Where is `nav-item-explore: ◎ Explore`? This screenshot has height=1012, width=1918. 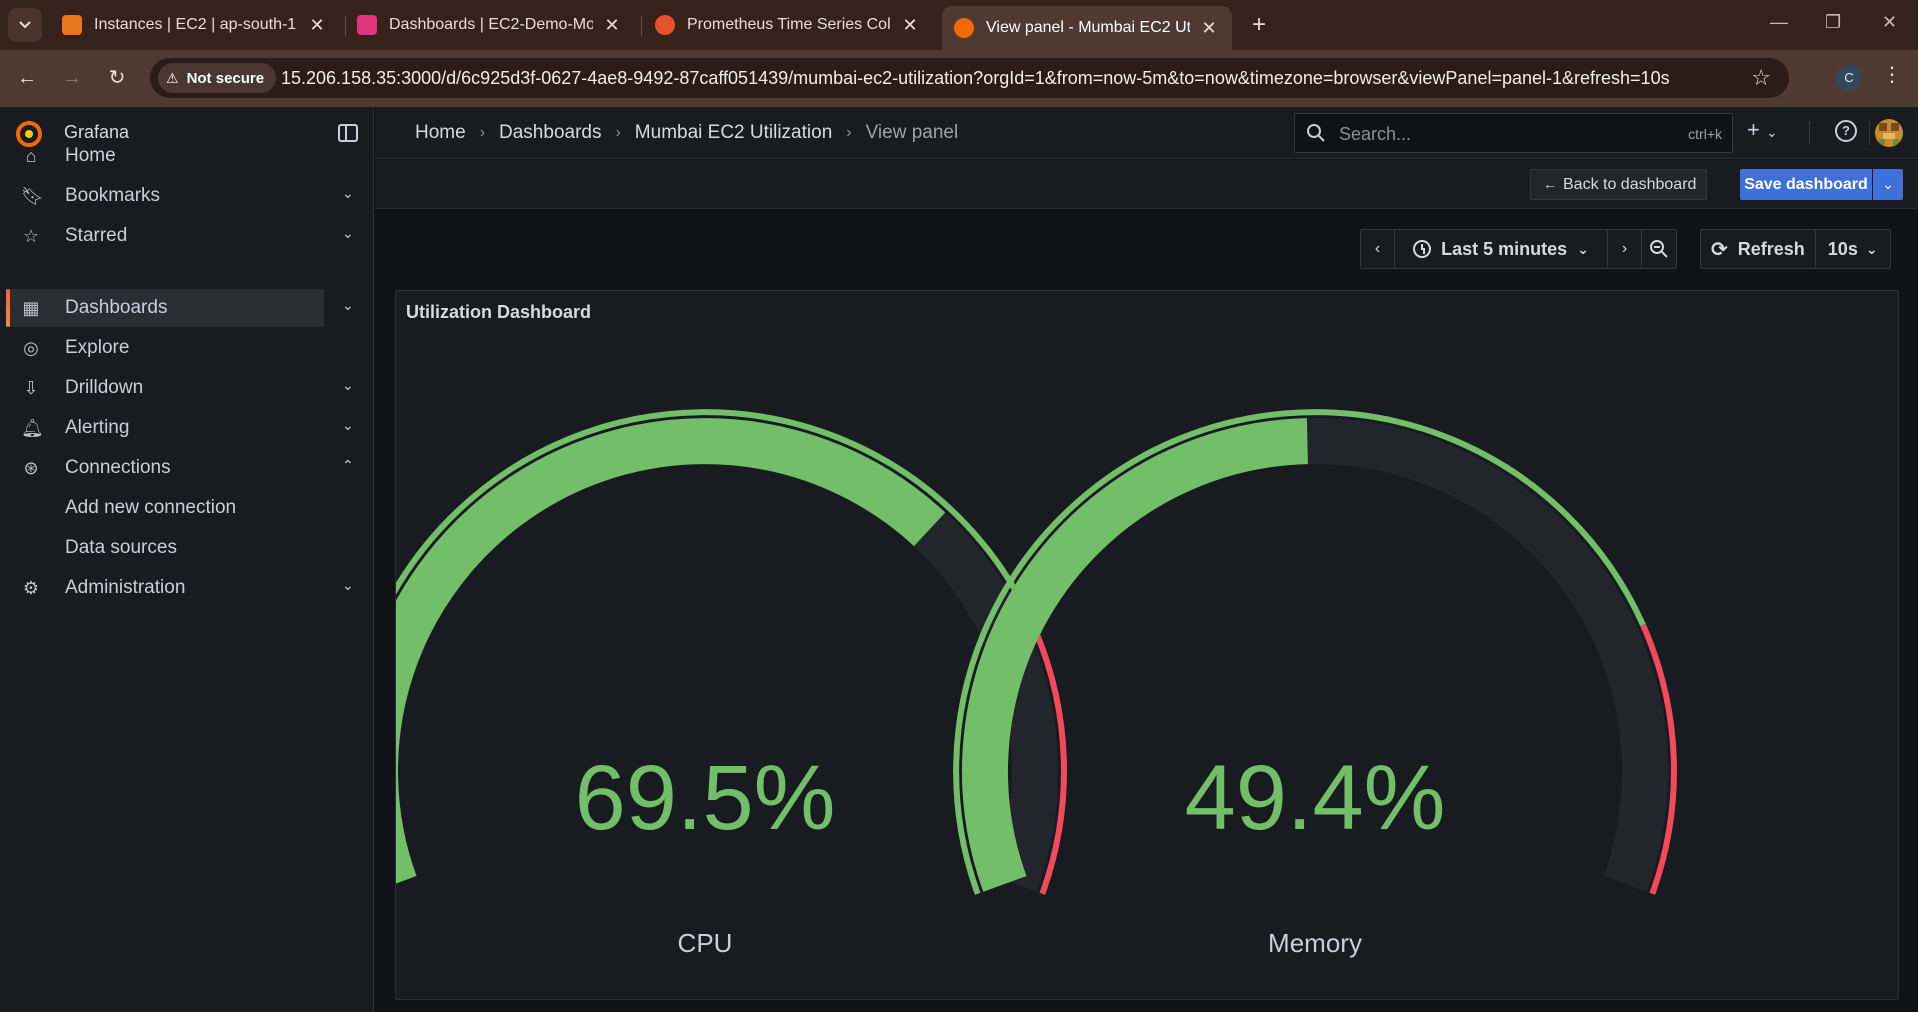 nav-item-explore: ◎ Explore is located at coordinates (166, 348).